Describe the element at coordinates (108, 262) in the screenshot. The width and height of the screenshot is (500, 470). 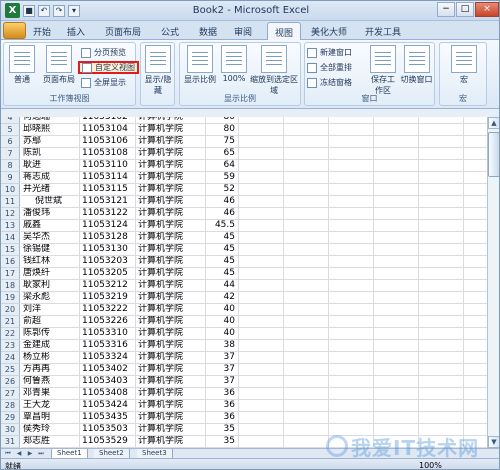
I see `id-cell: 11053203` at that location.